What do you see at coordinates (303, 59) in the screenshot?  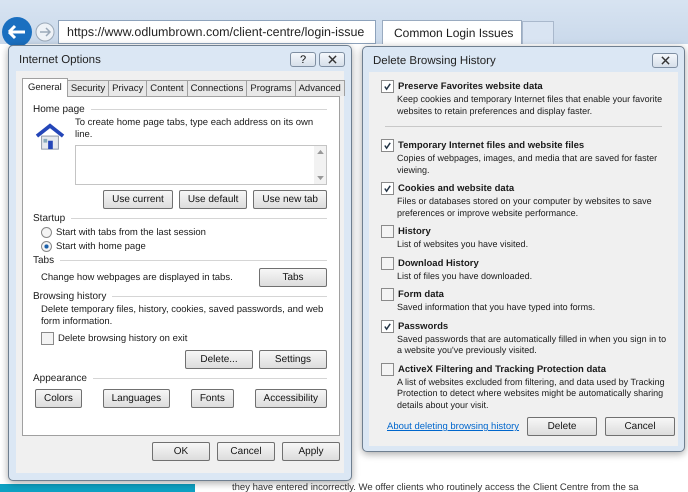 I see `help-button: ?` at bounding box center [303, 59].